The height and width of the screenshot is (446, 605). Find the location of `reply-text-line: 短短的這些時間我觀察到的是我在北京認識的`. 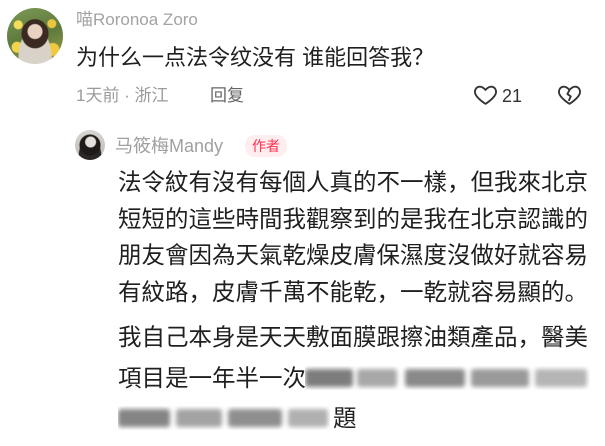

reply-text-line: 短短的這些時間我觀察到的是我在北京認識的 is located at coordinates (353, 219).